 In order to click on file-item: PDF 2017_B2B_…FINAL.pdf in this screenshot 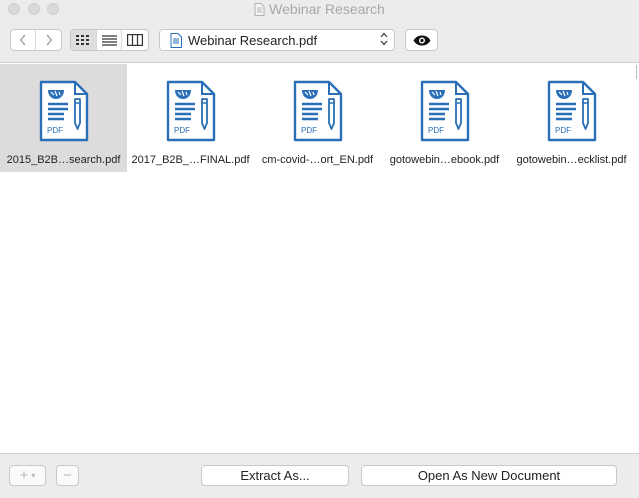, I will do `click(190, 118)`.